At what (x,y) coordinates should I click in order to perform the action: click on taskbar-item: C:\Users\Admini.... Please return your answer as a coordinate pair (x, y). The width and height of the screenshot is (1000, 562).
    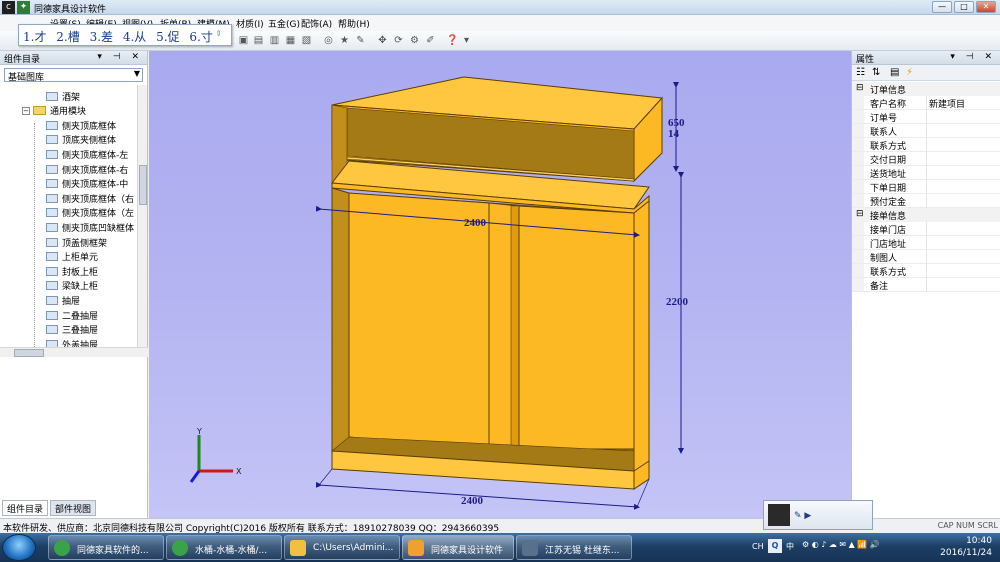
    Looking at the image, I should click on (342, 547).